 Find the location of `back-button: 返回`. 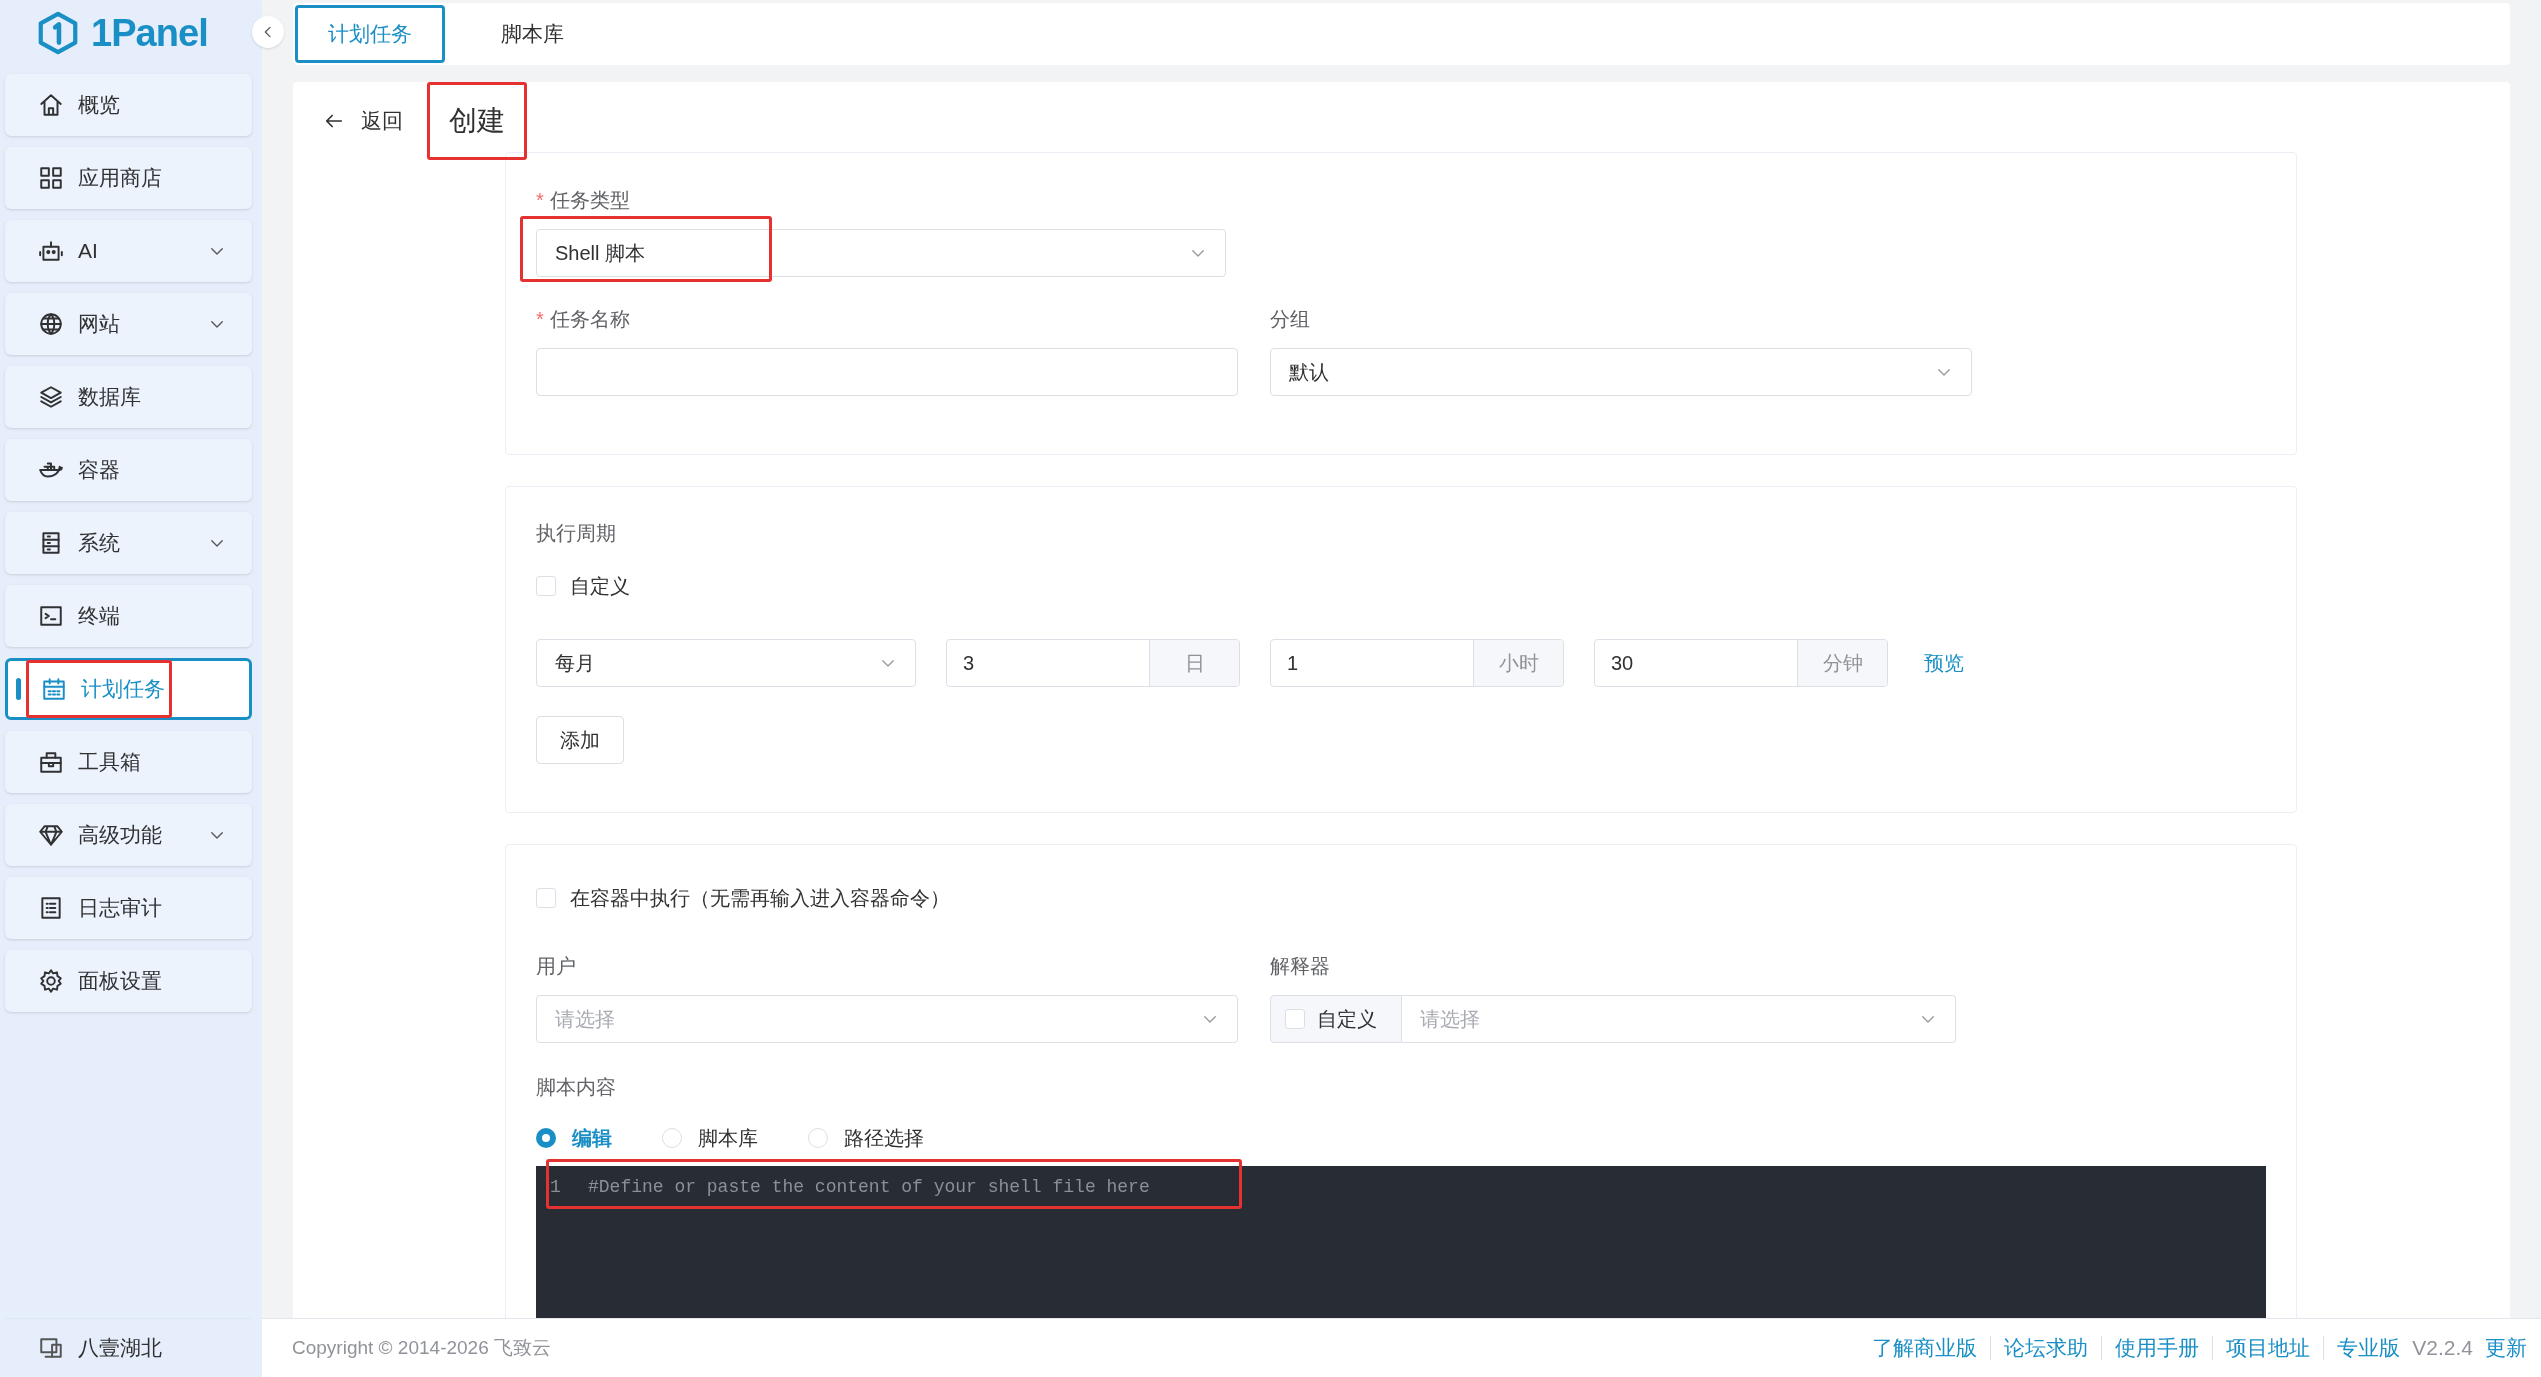

back-button: 返回 is located at coordinates (363, 121).